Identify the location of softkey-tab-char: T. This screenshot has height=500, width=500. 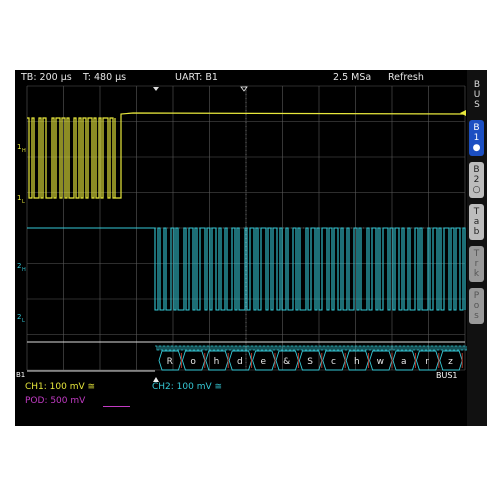
(476, 212).